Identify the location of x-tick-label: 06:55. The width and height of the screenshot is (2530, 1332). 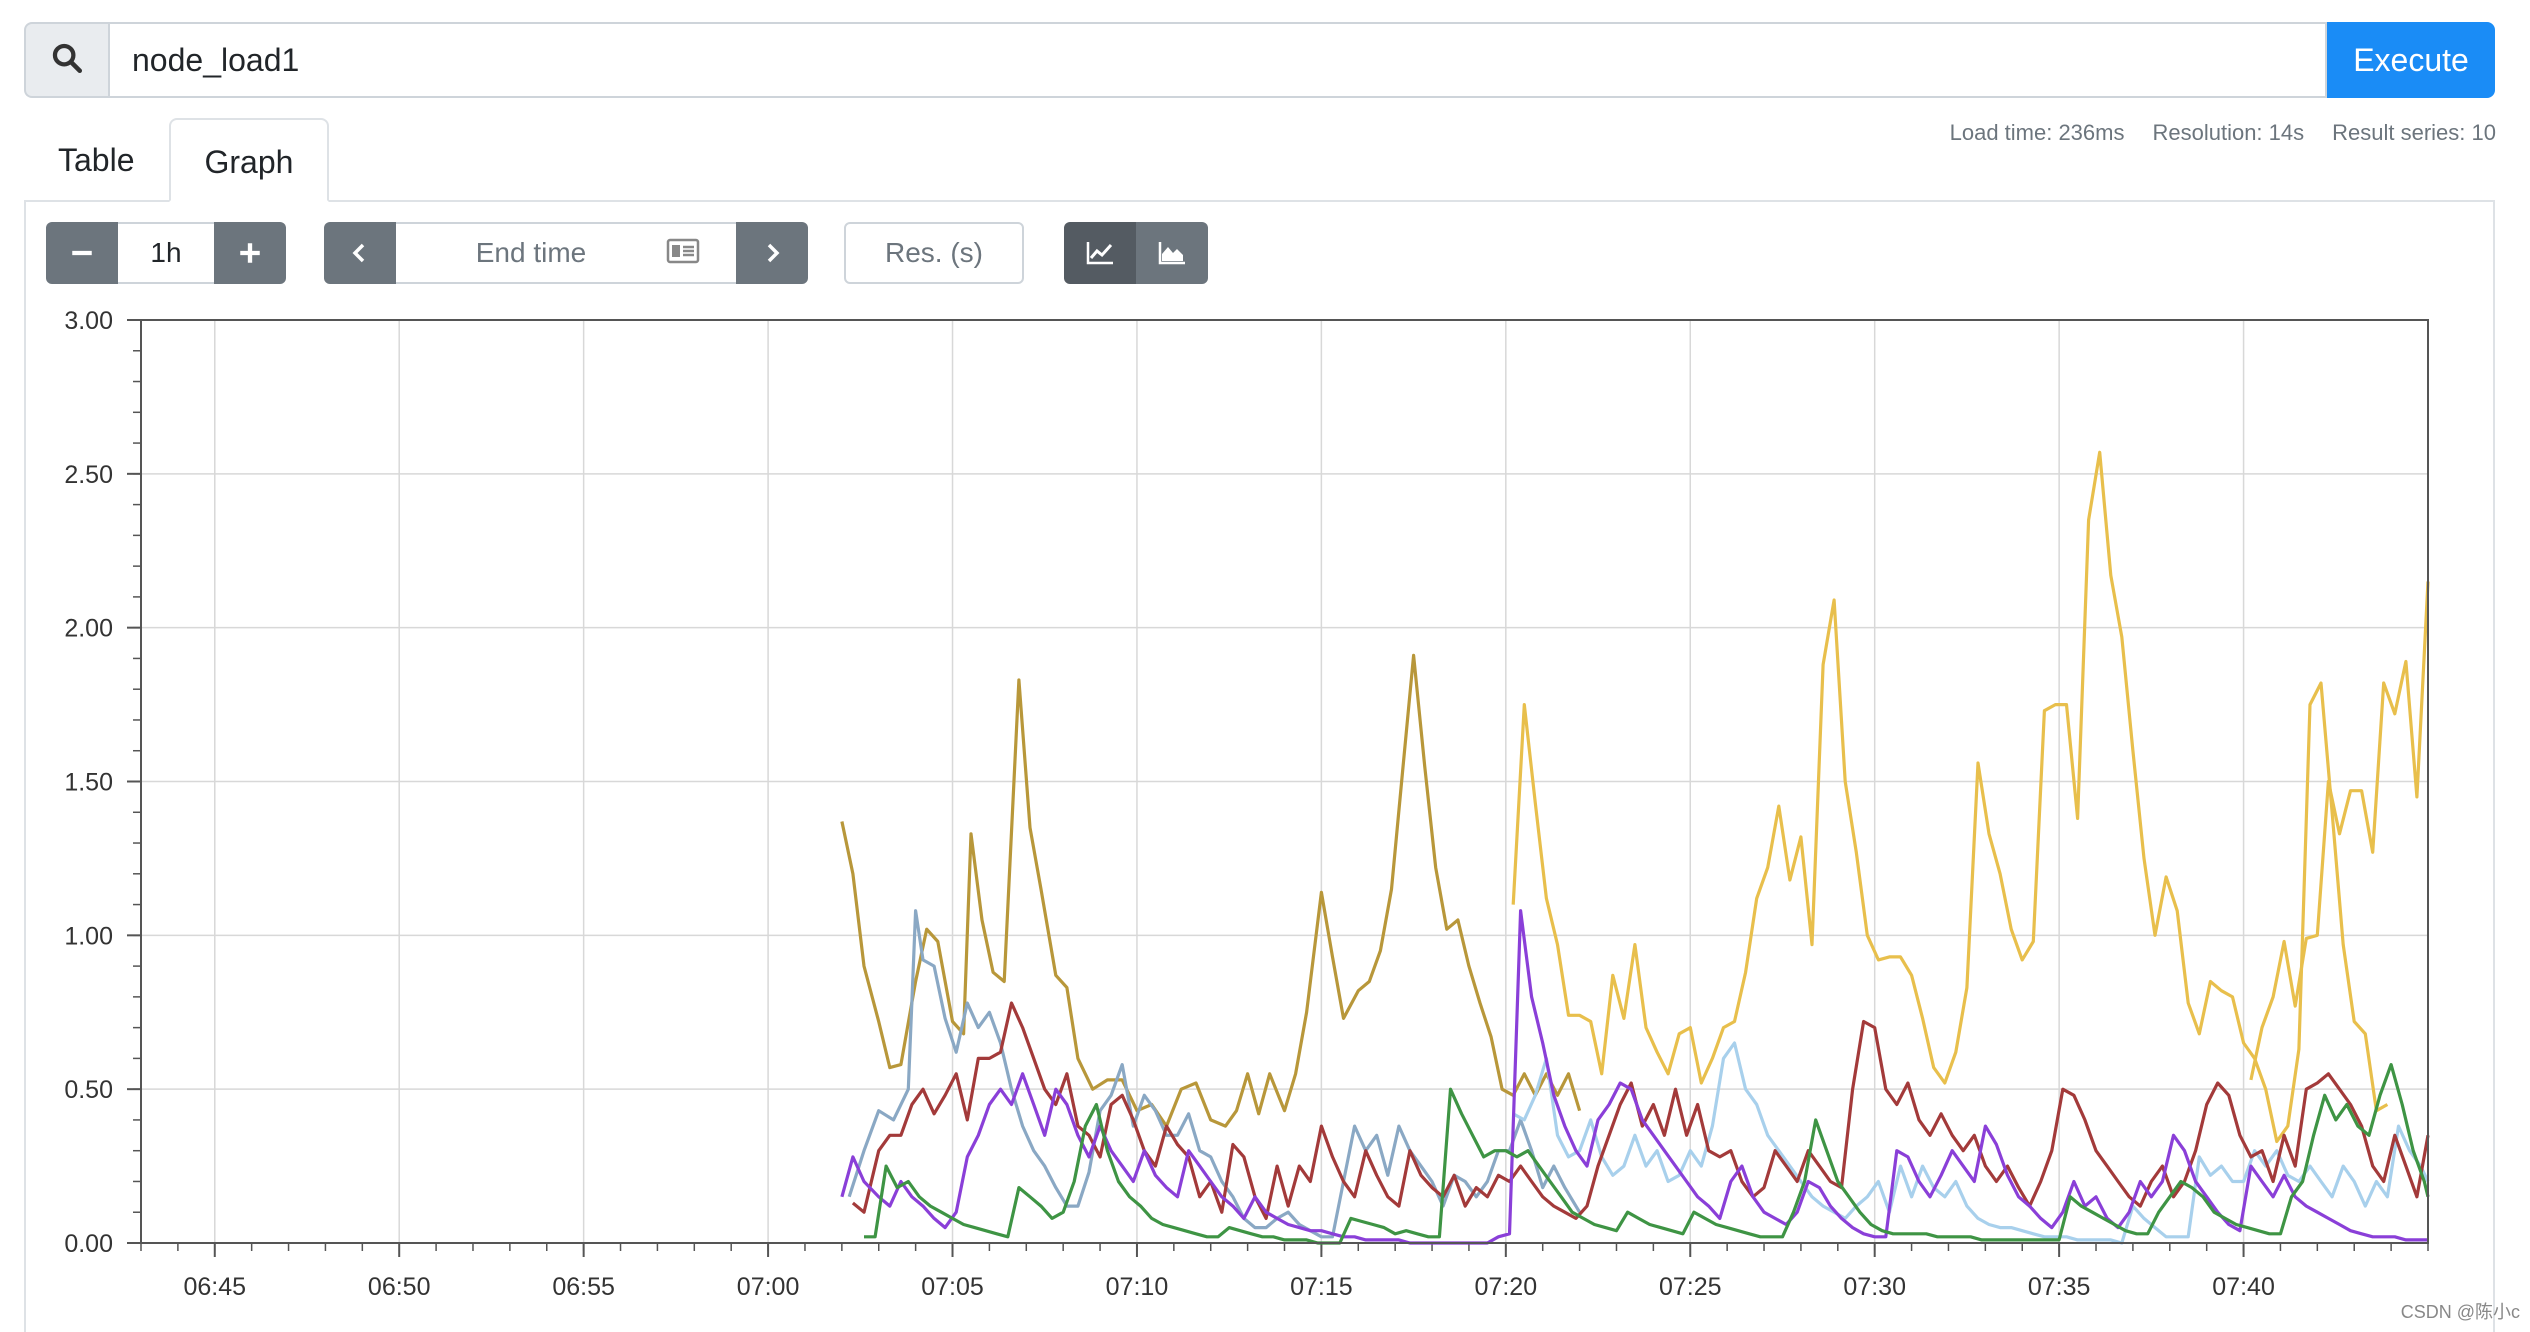
(583, 1287).